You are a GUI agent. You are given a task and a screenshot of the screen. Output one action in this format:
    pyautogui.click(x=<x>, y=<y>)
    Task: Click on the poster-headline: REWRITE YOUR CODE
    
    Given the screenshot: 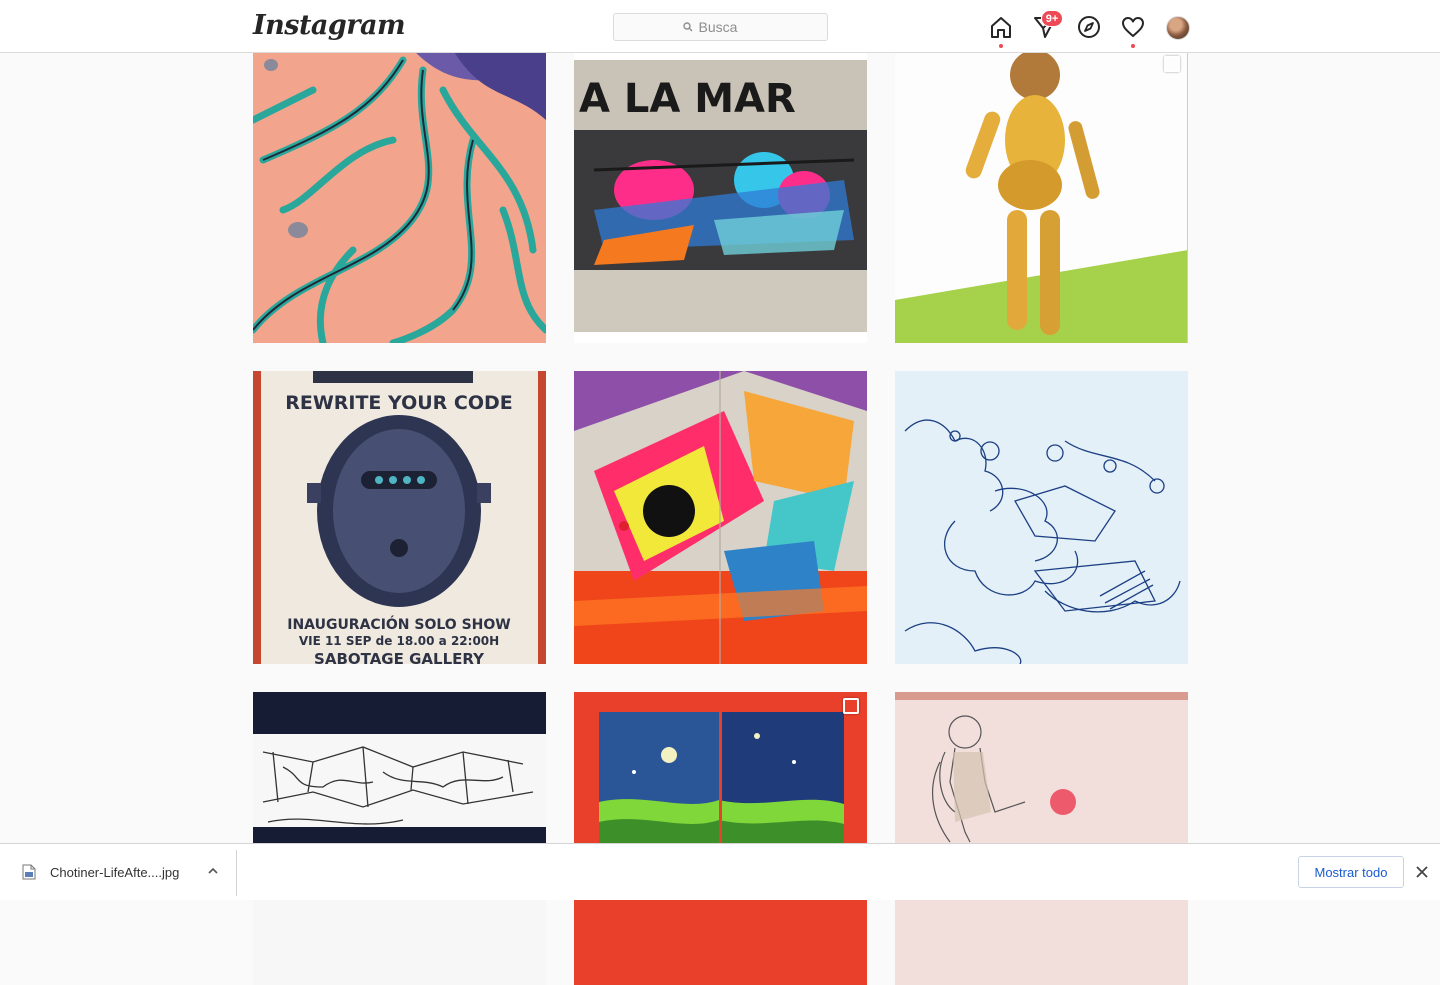 What is the action you would take?
    pyautogui.click(x=399, y=403)
    